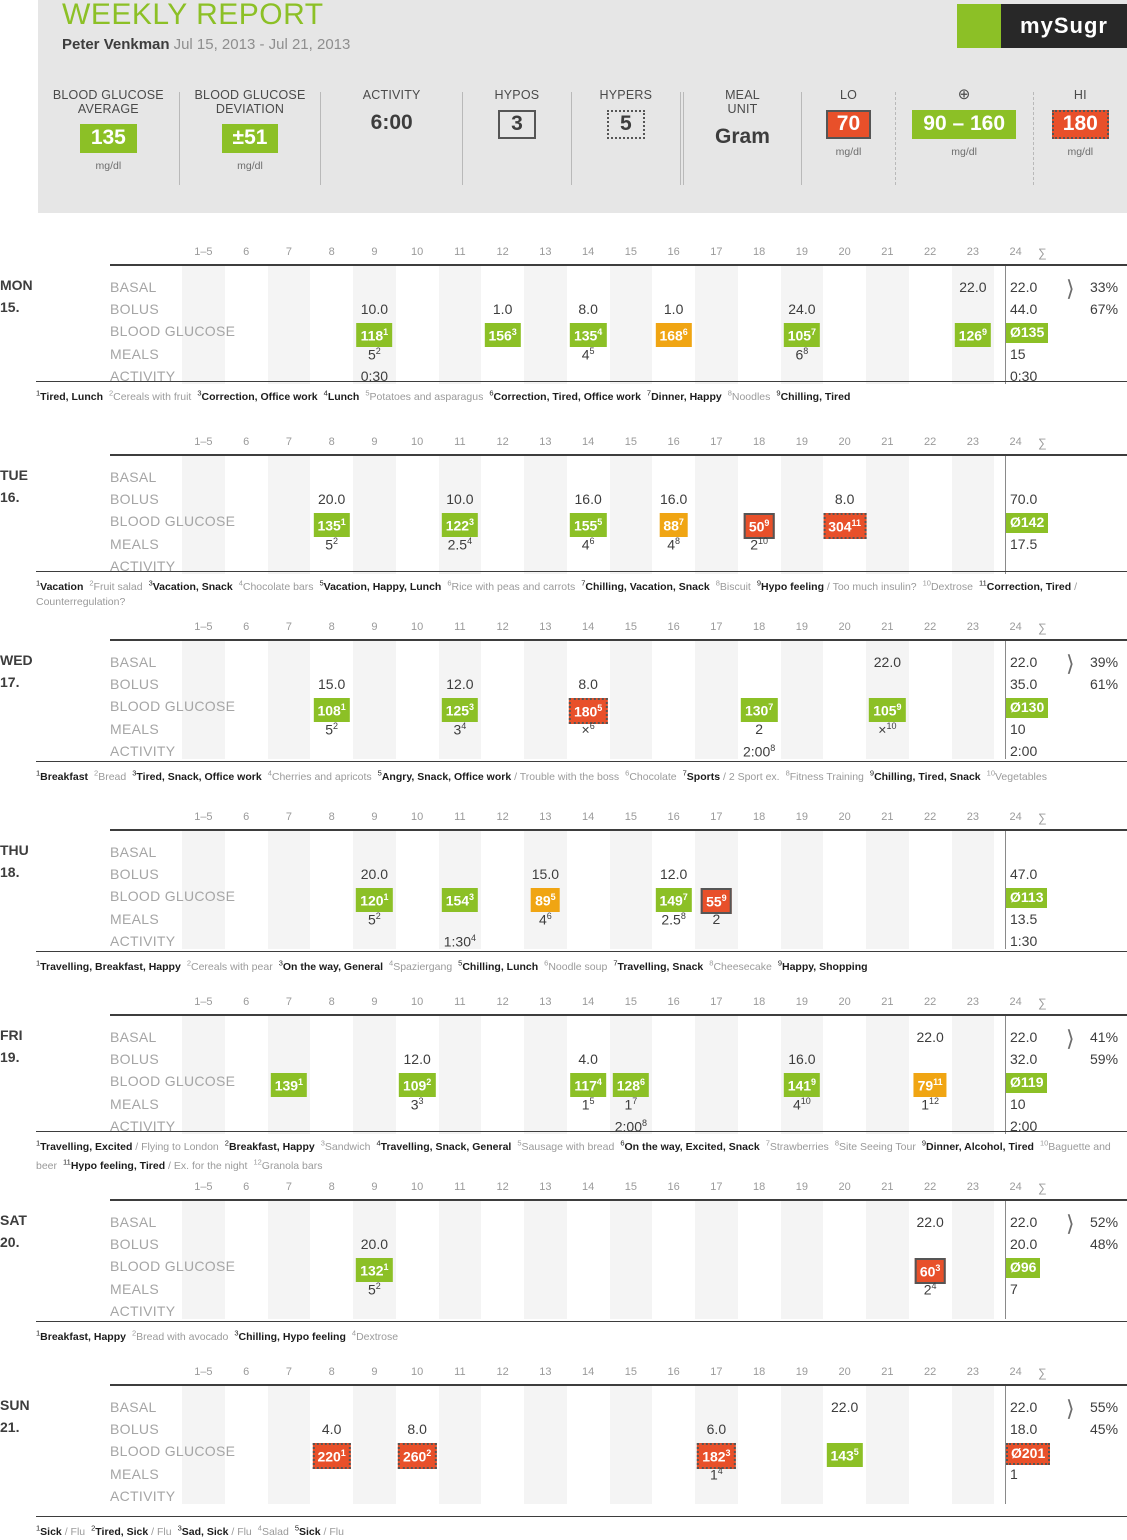 Image resolution: width=1127 pixels, height=1540 pixels. Describe the element at coordinates (10, 872) in the screenshot. I see `day-number: 18.` at that location.